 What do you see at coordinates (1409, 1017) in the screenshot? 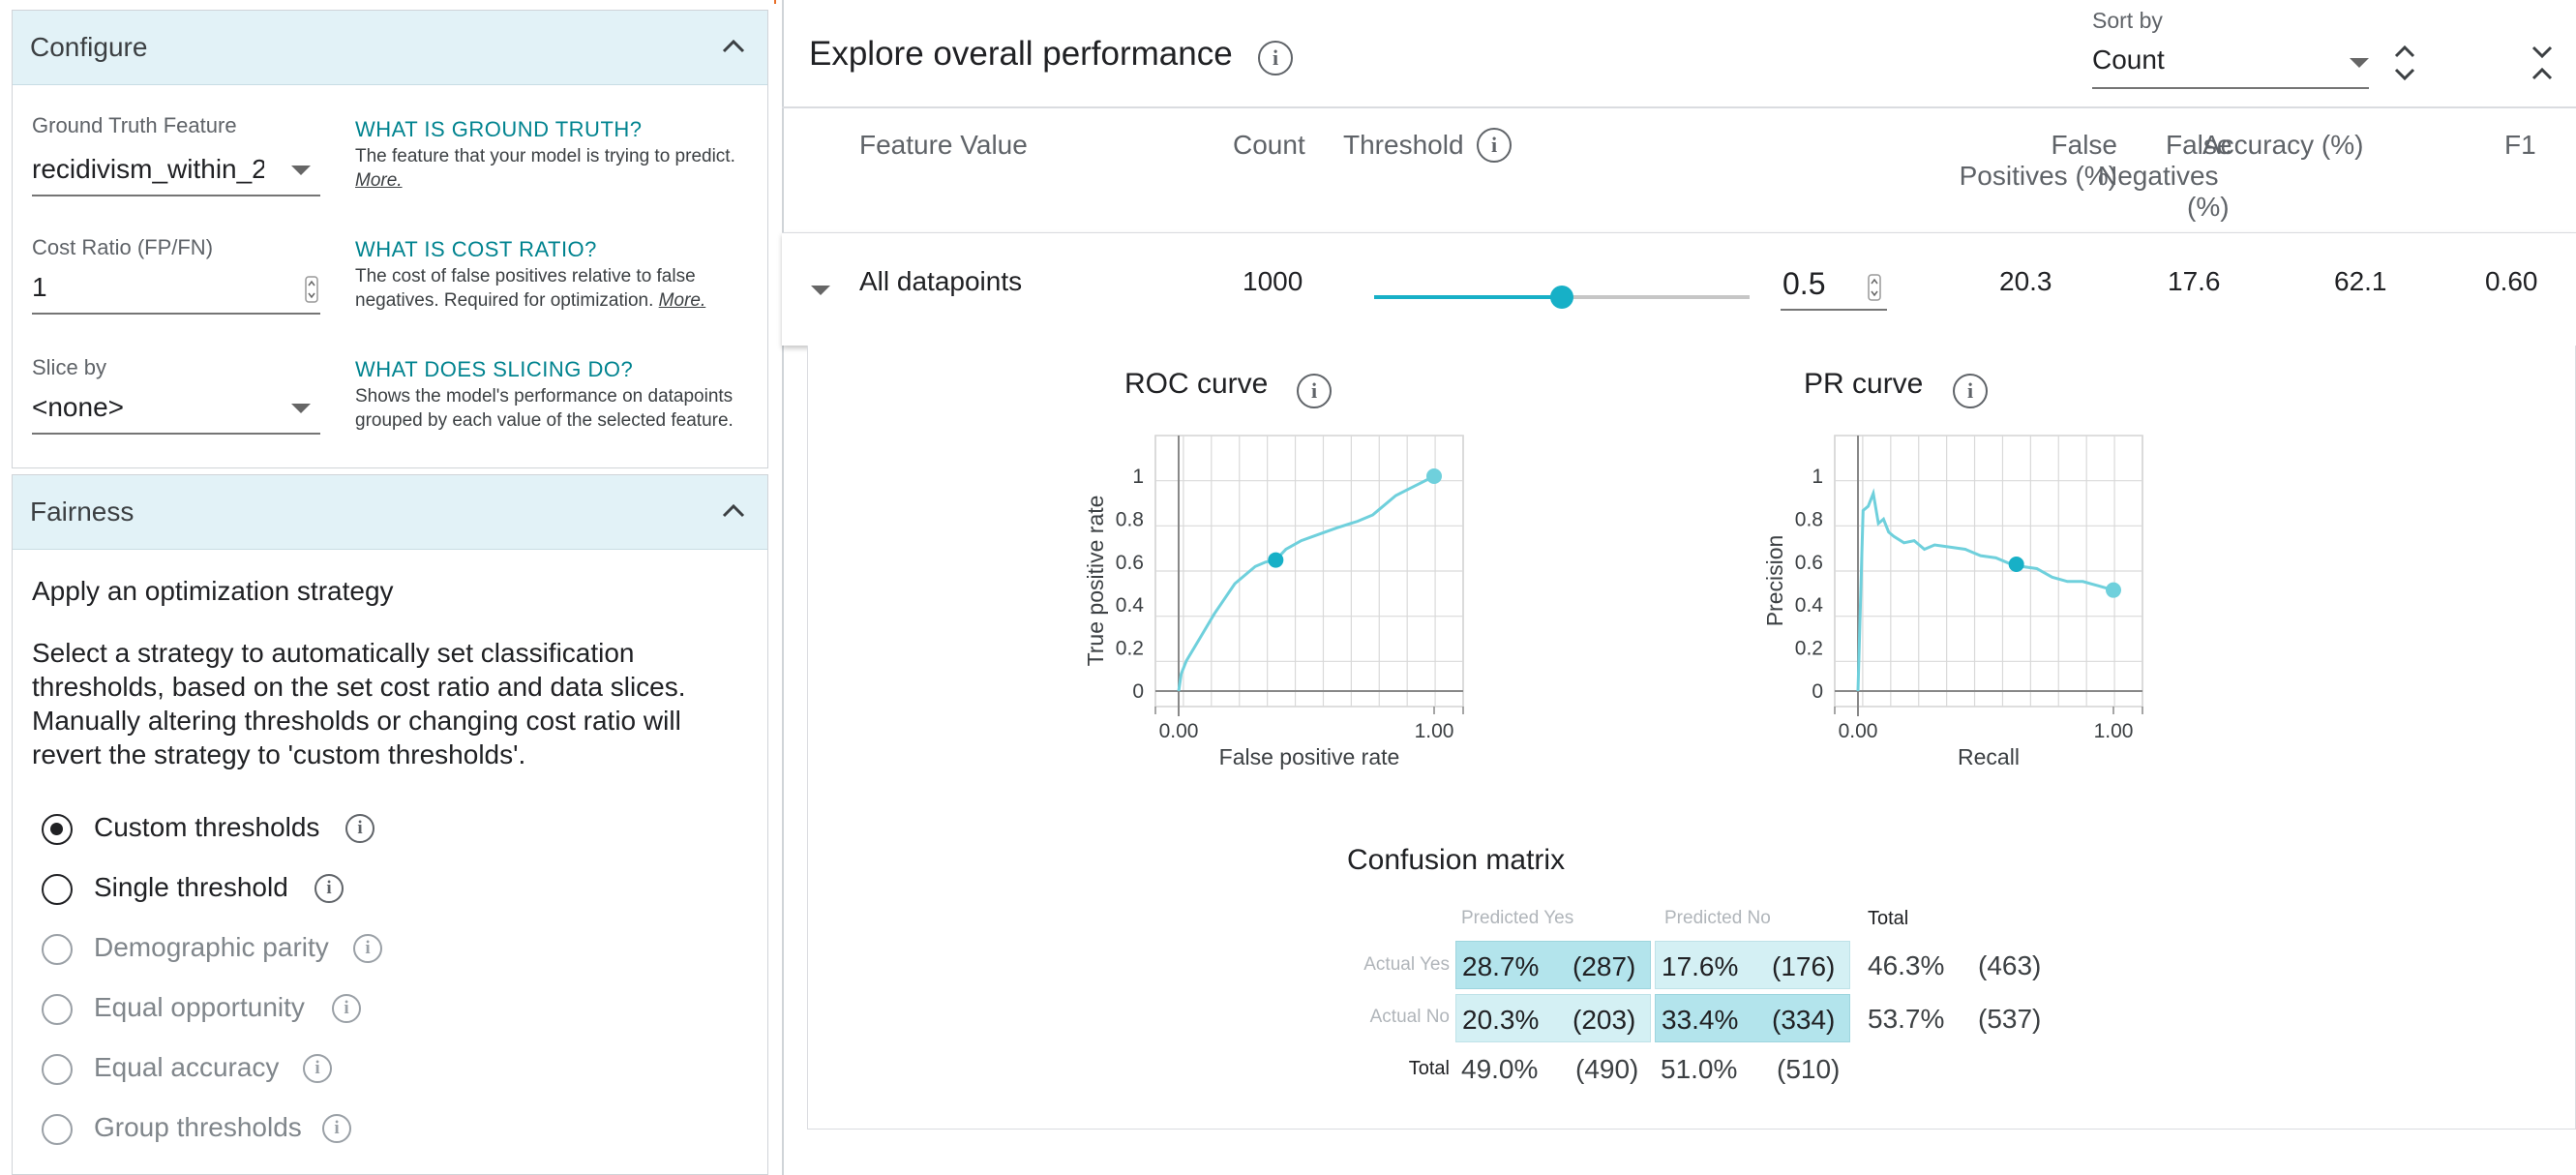
I see `cm-row-actual-no: Actual No` at bounding box center [1409, 1017].